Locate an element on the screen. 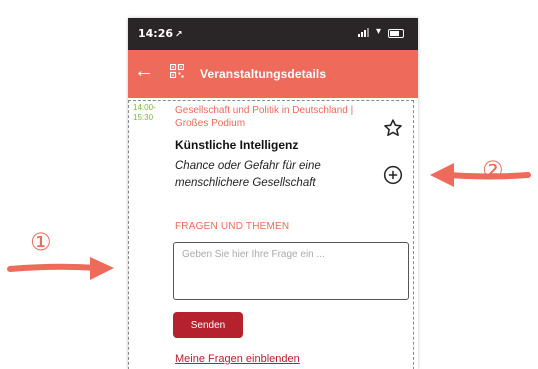  location-arrow-icon: ↗ is located at coordinates (179, 35).